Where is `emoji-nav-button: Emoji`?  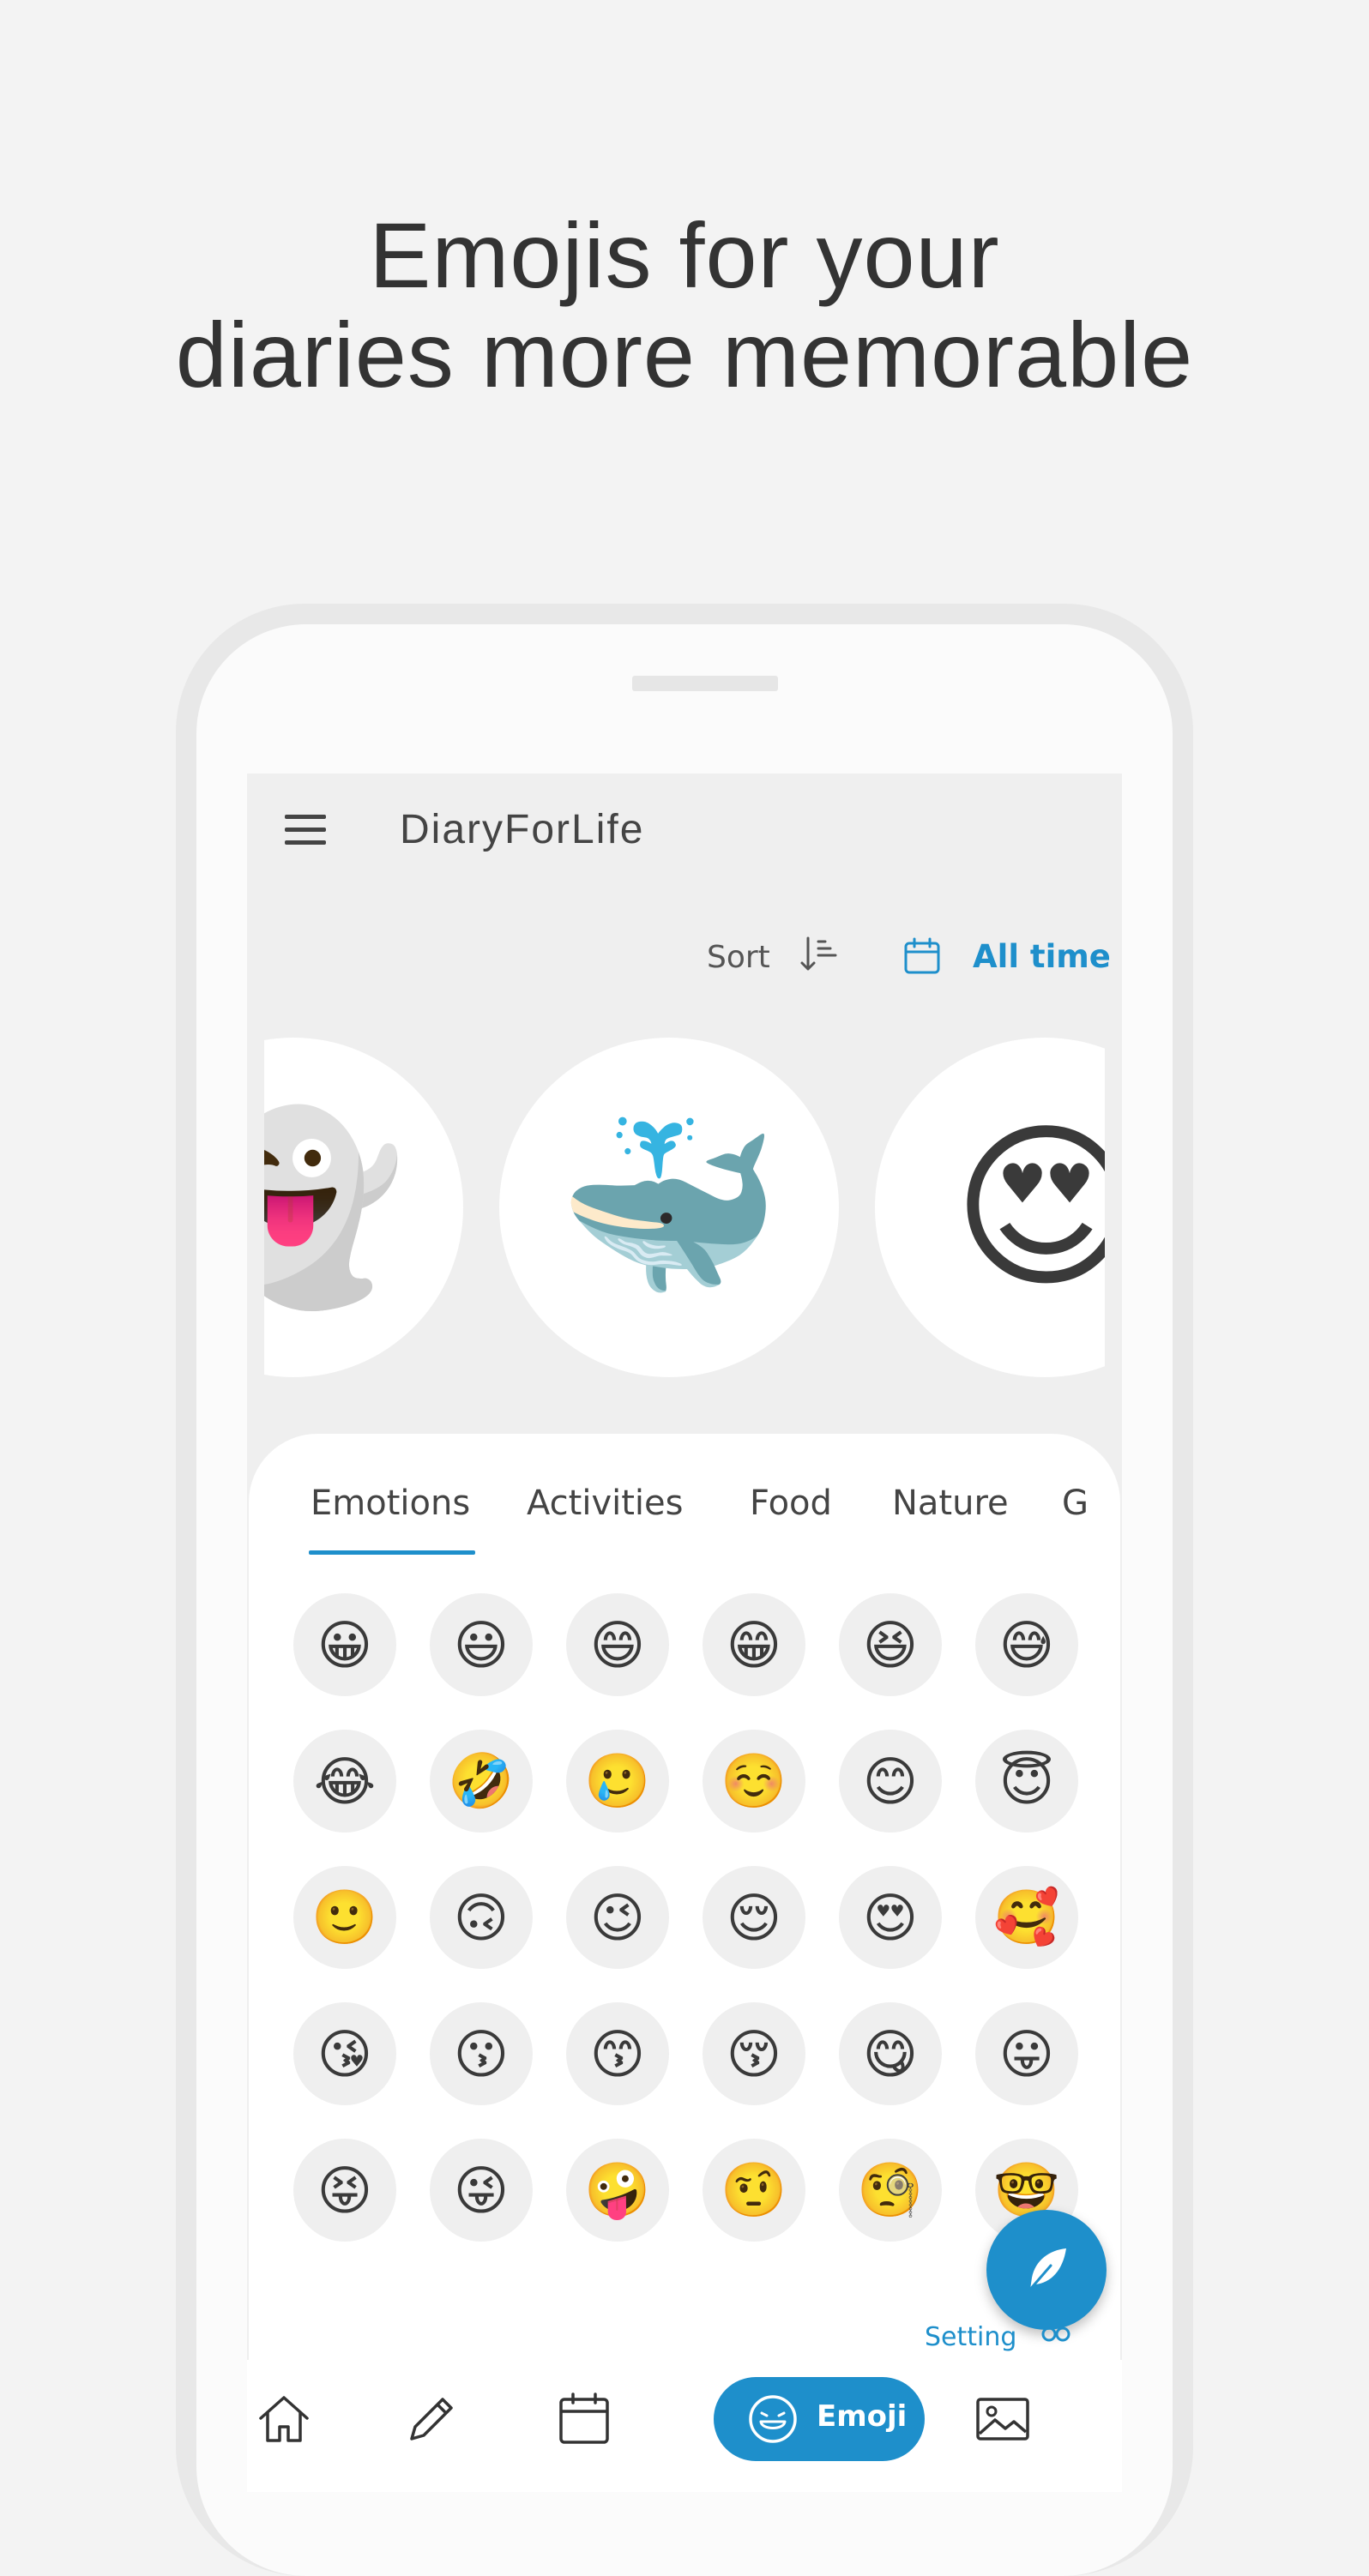
emoji-nav-button: Emoji is located at coordinates (819, 2419).